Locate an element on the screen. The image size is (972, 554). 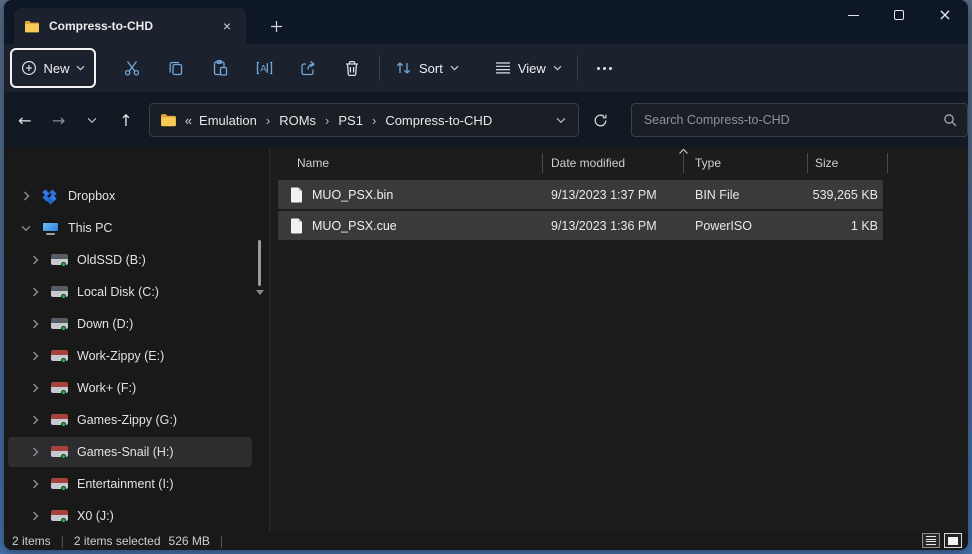
see-more-button is located at coordinates (605, 68).